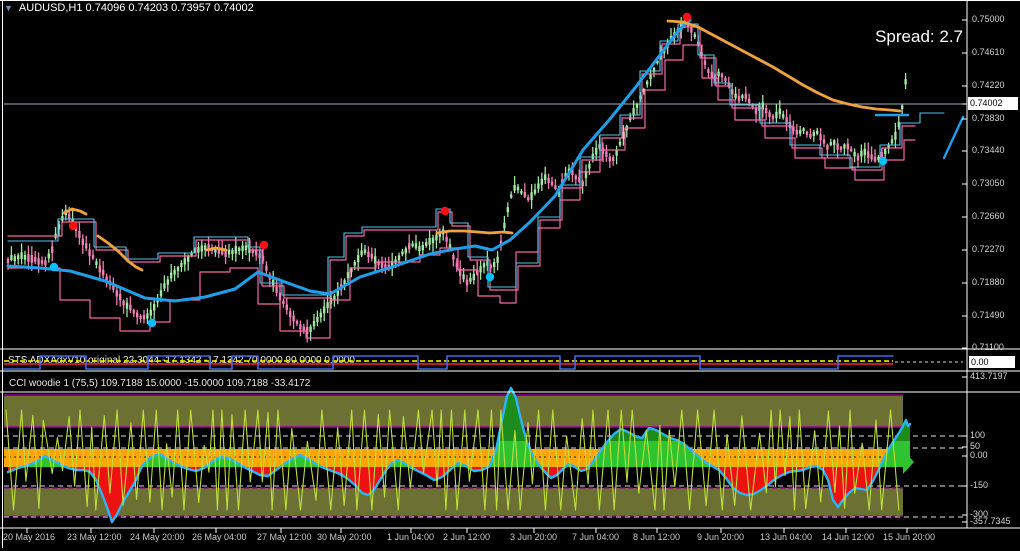 This screenshot has width=1020, height=551. What do you see at coordinates (909, 537) in the screenshot?
I see `time-axis-label: 15 Jun 20:00` at bounding box center [909, 537].